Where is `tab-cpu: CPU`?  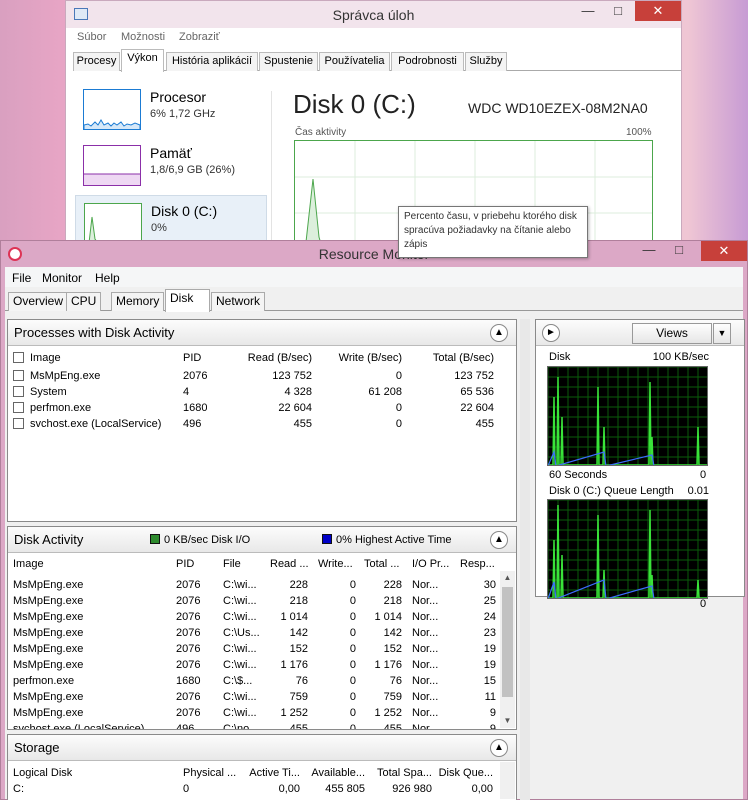 tab-cpu: CPU is located at coordinates (84, 301).